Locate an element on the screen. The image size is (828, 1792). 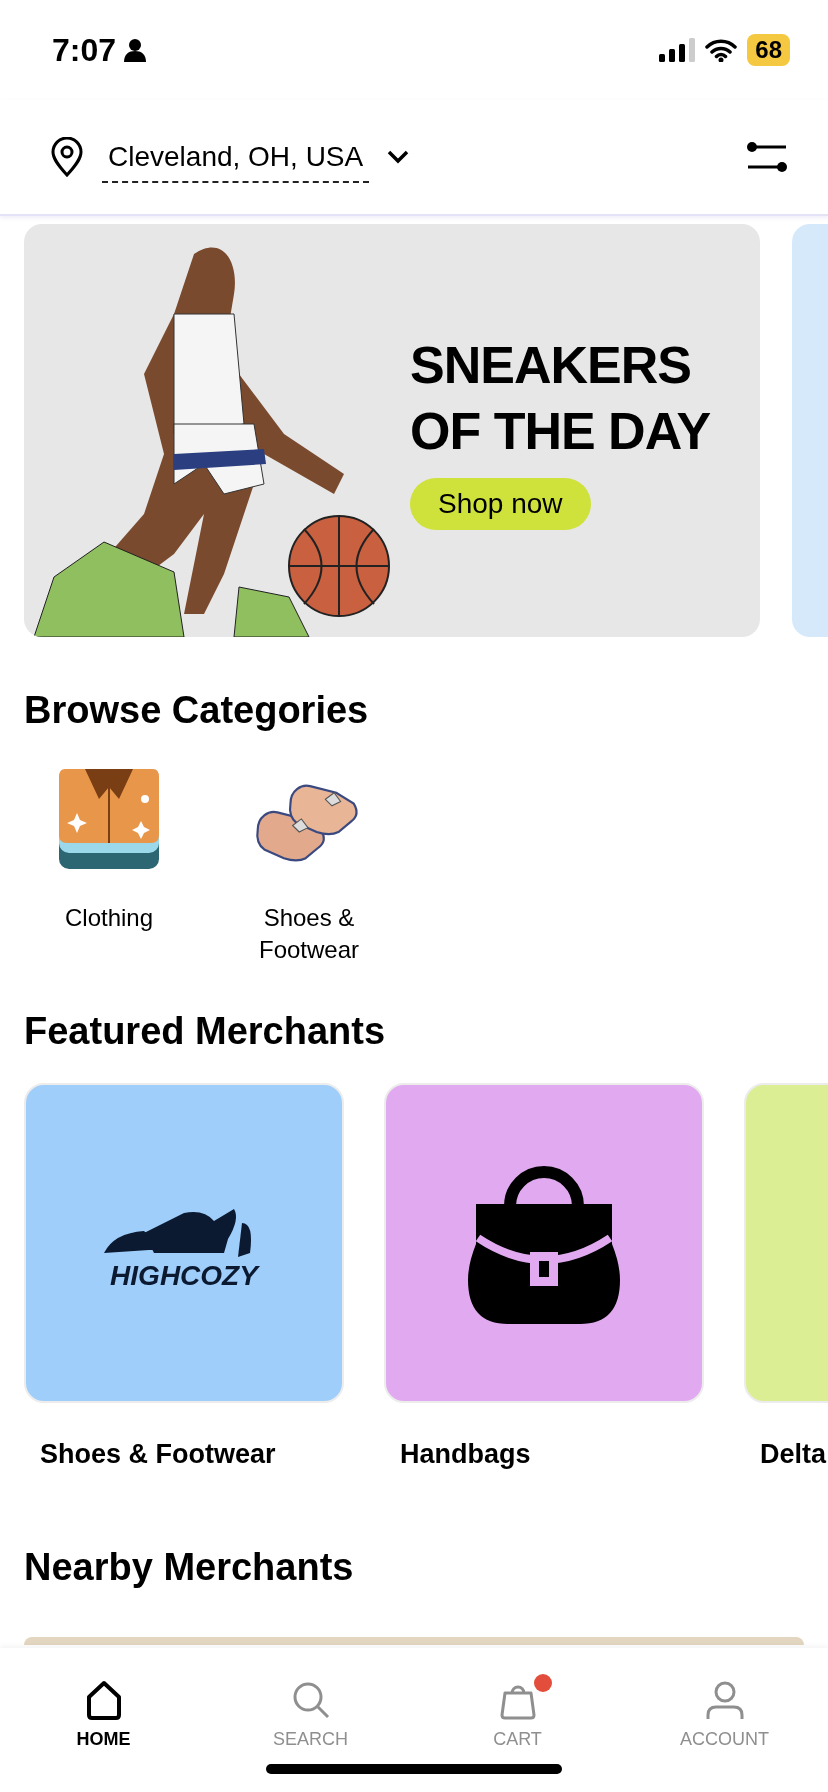
wifi-icon is located at coordinates (721, 50).